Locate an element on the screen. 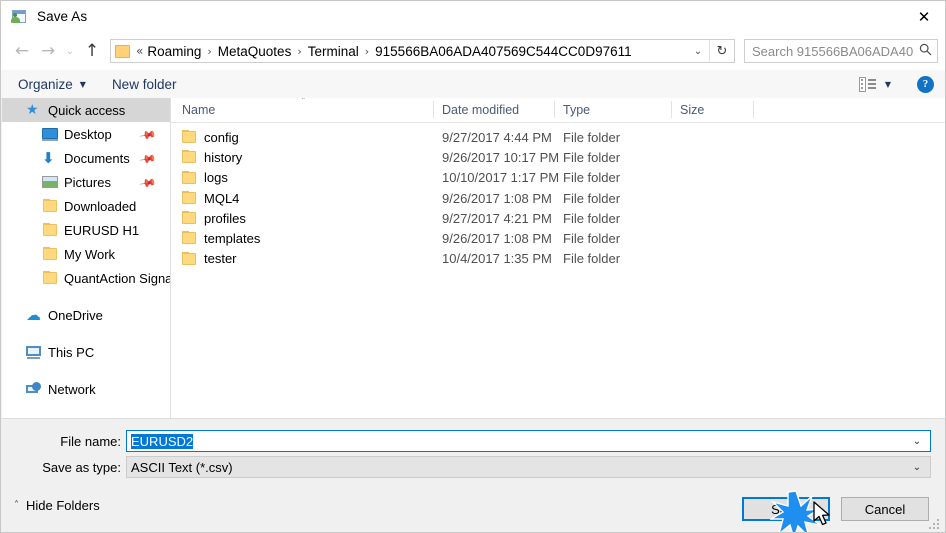 Image resolution: width=946 pixels, height=533 pixels. sidebar-item-desktop: Desktop 📌 is located at coordinates (86, 134).